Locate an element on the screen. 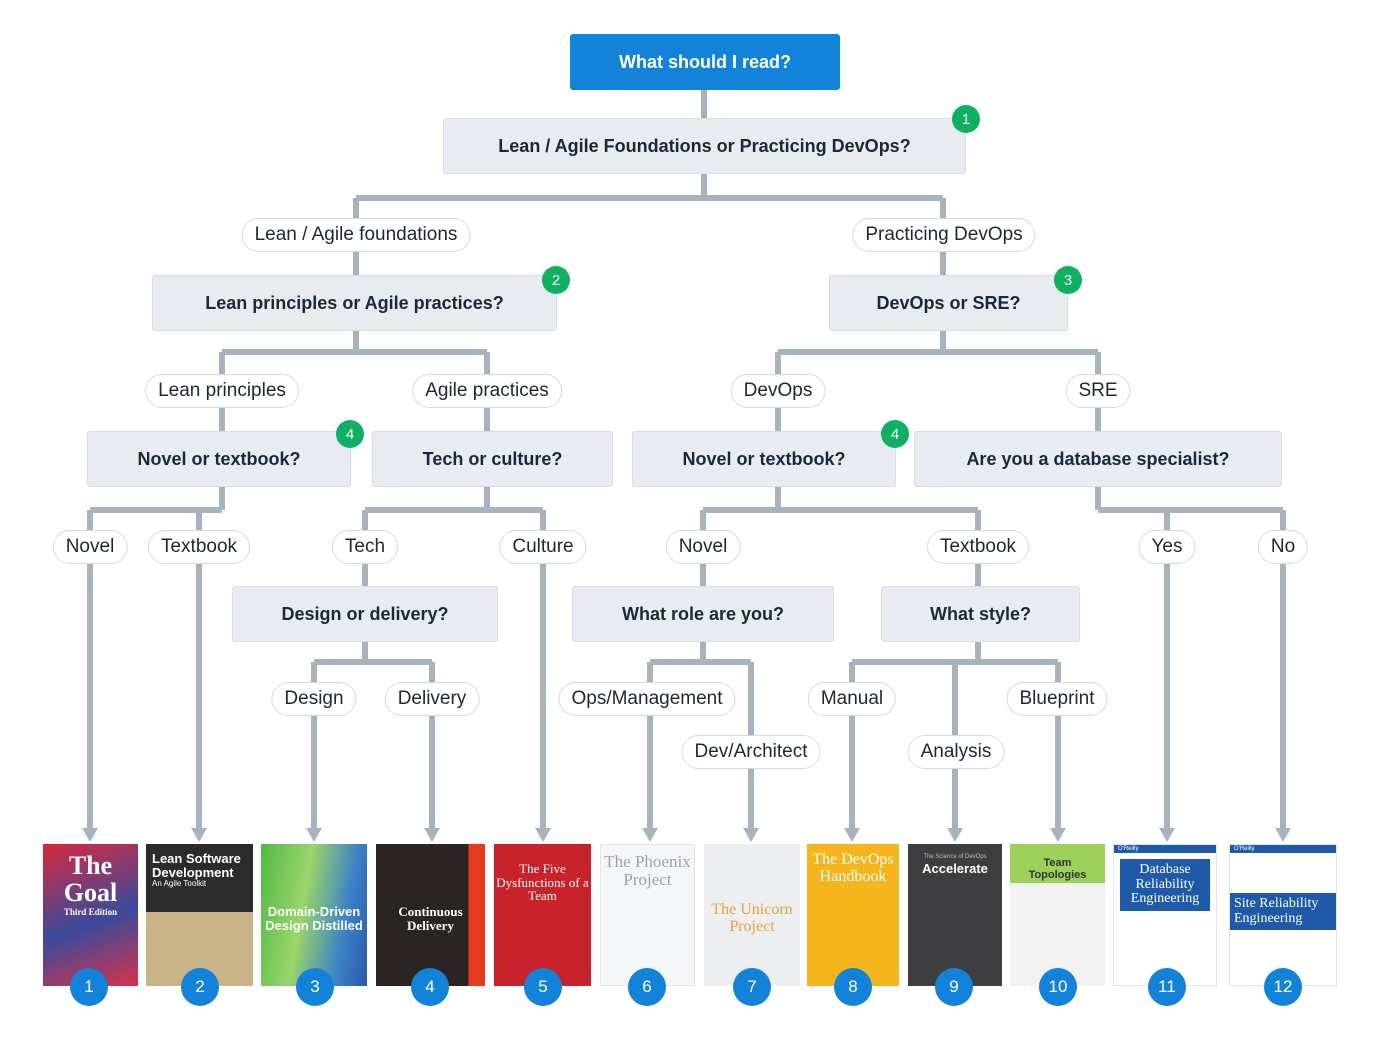 Image resolution: width=1380 pixels, height=1043 pixels. book-title: The Unicorn Project is located at coordinates (752, 918).